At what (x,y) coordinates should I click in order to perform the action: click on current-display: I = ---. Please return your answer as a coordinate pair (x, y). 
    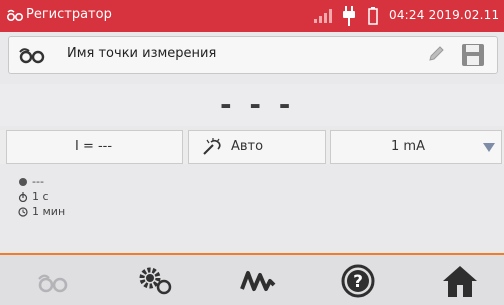
    Looking at the image, I should click on (94, 147).